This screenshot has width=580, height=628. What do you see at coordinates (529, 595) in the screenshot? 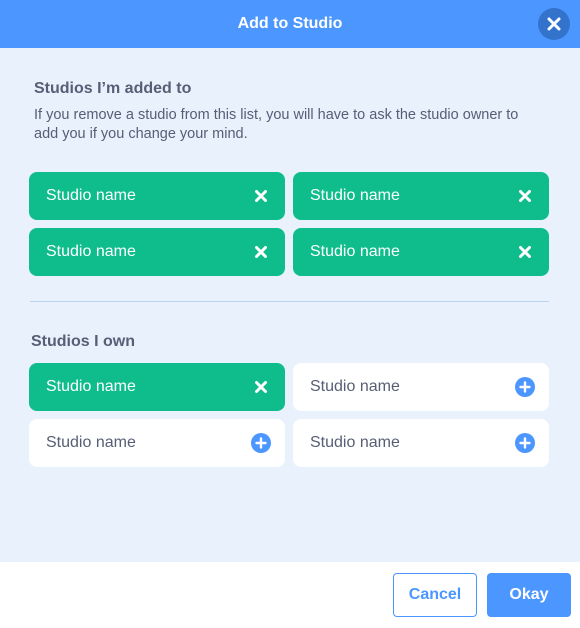
I see `okay-button: Okay` at bounding box center [529, 595].